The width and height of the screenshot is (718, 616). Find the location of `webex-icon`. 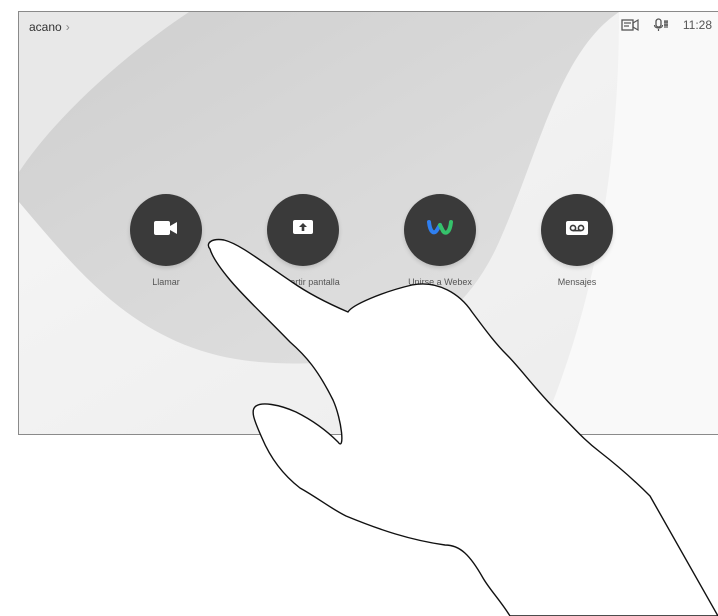

webex-icon is located at coordinates (440, 230).